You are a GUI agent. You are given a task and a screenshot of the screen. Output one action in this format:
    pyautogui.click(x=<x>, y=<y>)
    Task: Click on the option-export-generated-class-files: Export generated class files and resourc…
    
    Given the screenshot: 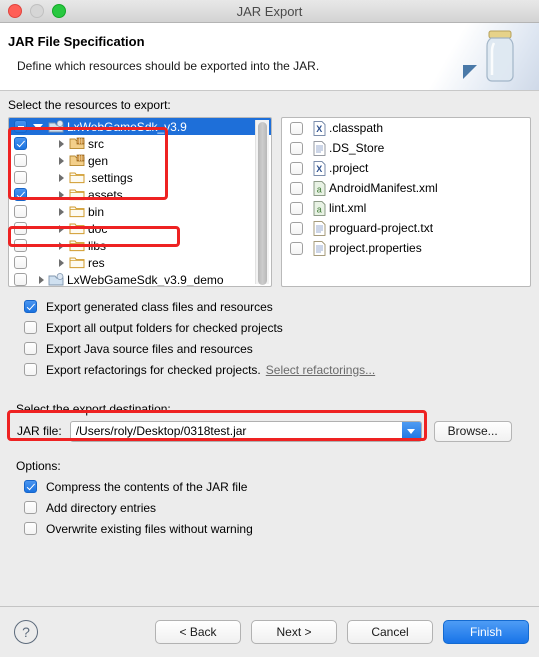 What is the action you would take?
    pyautogui.click(x=269, y=306)
    